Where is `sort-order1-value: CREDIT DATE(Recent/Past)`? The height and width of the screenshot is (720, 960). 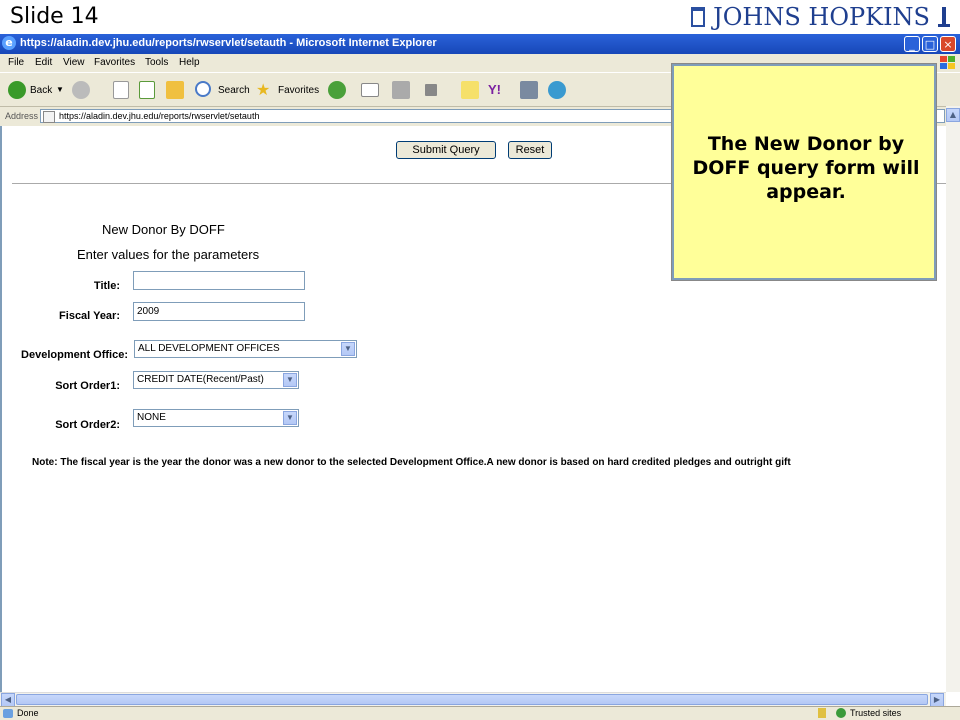
sort-order1-value: CREDIT DATE(Recent/Past) is located at coordinates (200, 379).